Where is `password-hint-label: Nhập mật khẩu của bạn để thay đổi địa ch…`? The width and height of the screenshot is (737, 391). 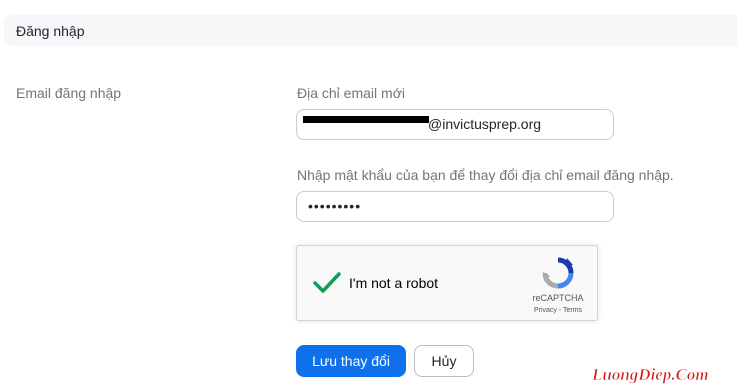
password-hint-label: Nhập mật khẩu của bạn để thay đổi địa ch… is located at coordinates (485, 175).